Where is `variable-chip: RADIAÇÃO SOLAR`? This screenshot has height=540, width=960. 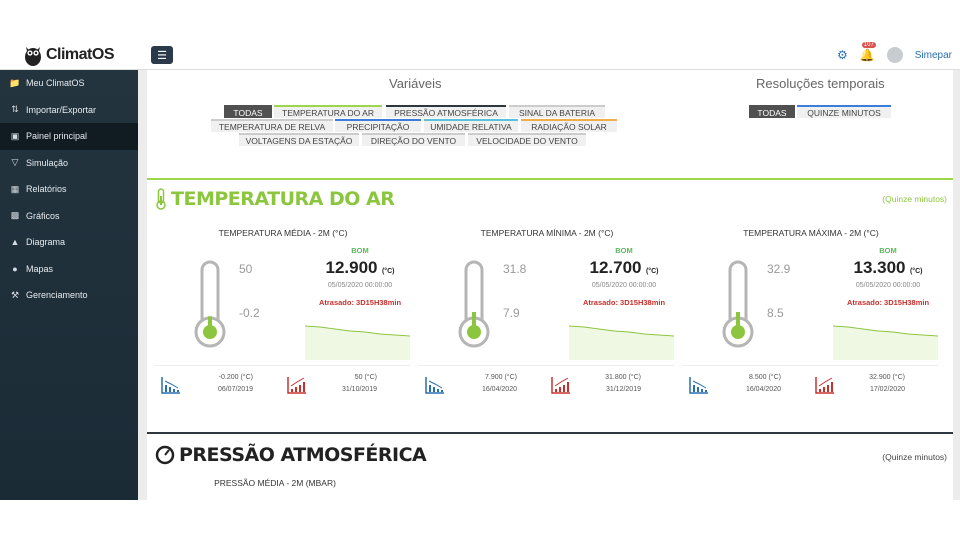
variable-chip: RADIAÇÃO SOLAR is located at coordinates (569, 125).